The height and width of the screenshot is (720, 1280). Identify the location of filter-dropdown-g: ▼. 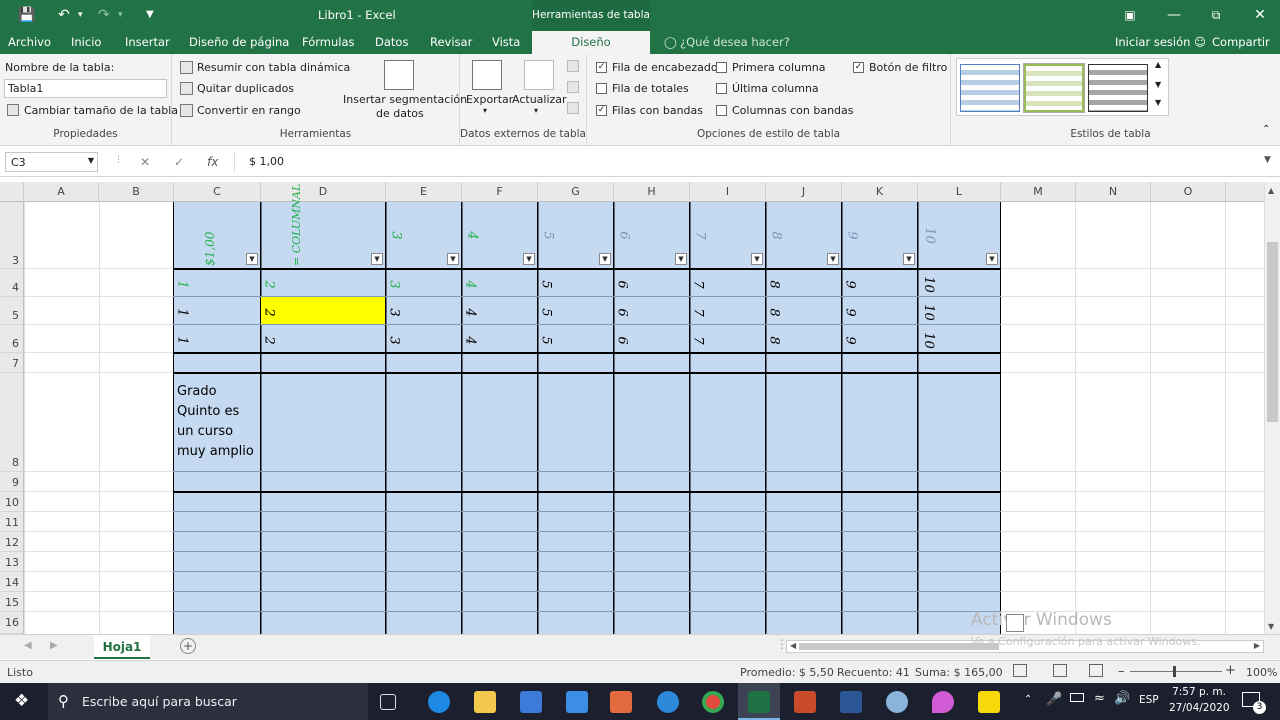
(605, 259).